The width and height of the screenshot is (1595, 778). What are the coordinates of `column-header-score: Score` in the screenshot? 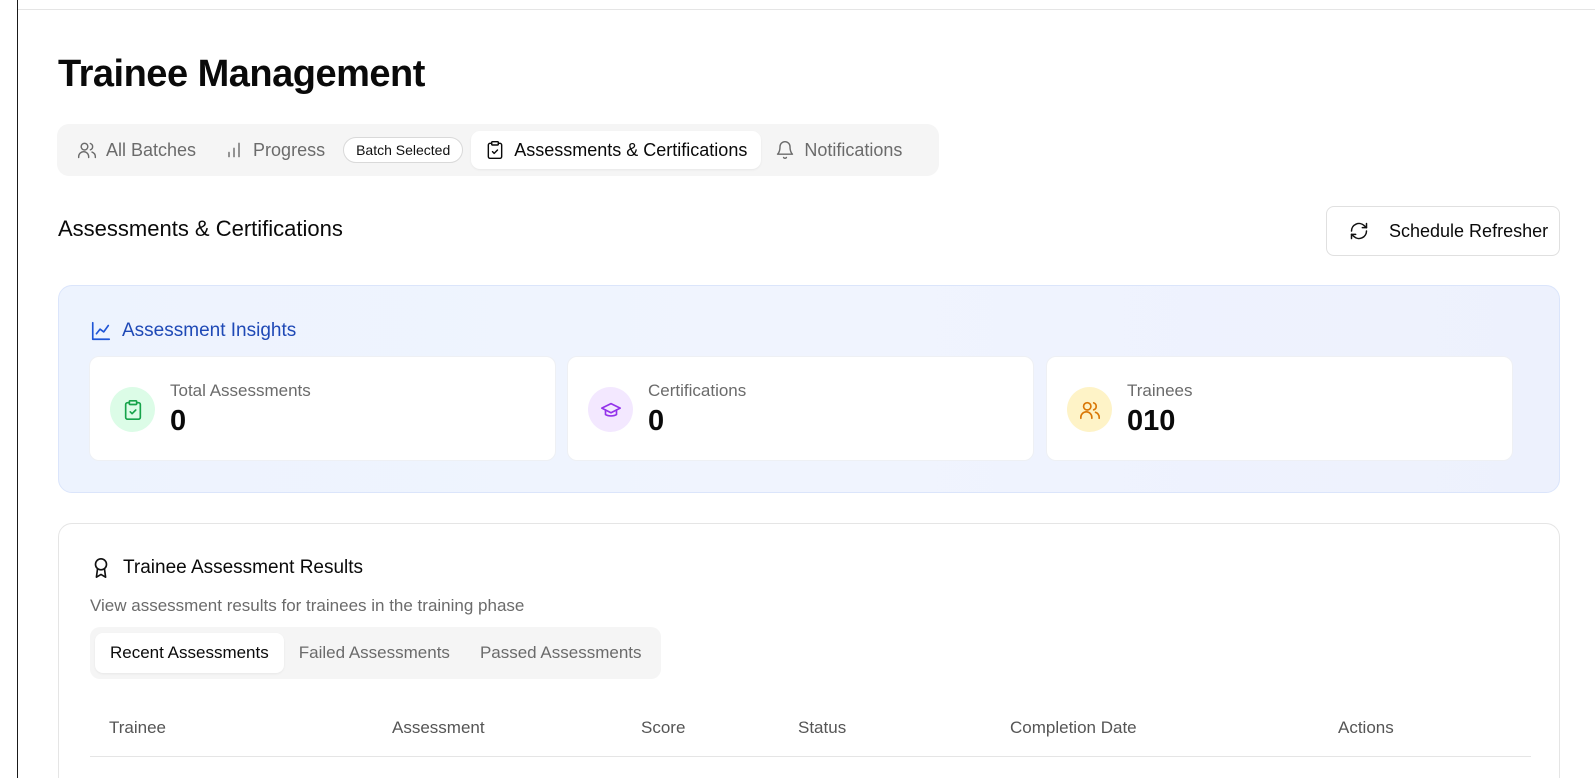 It's located at (663, 727).